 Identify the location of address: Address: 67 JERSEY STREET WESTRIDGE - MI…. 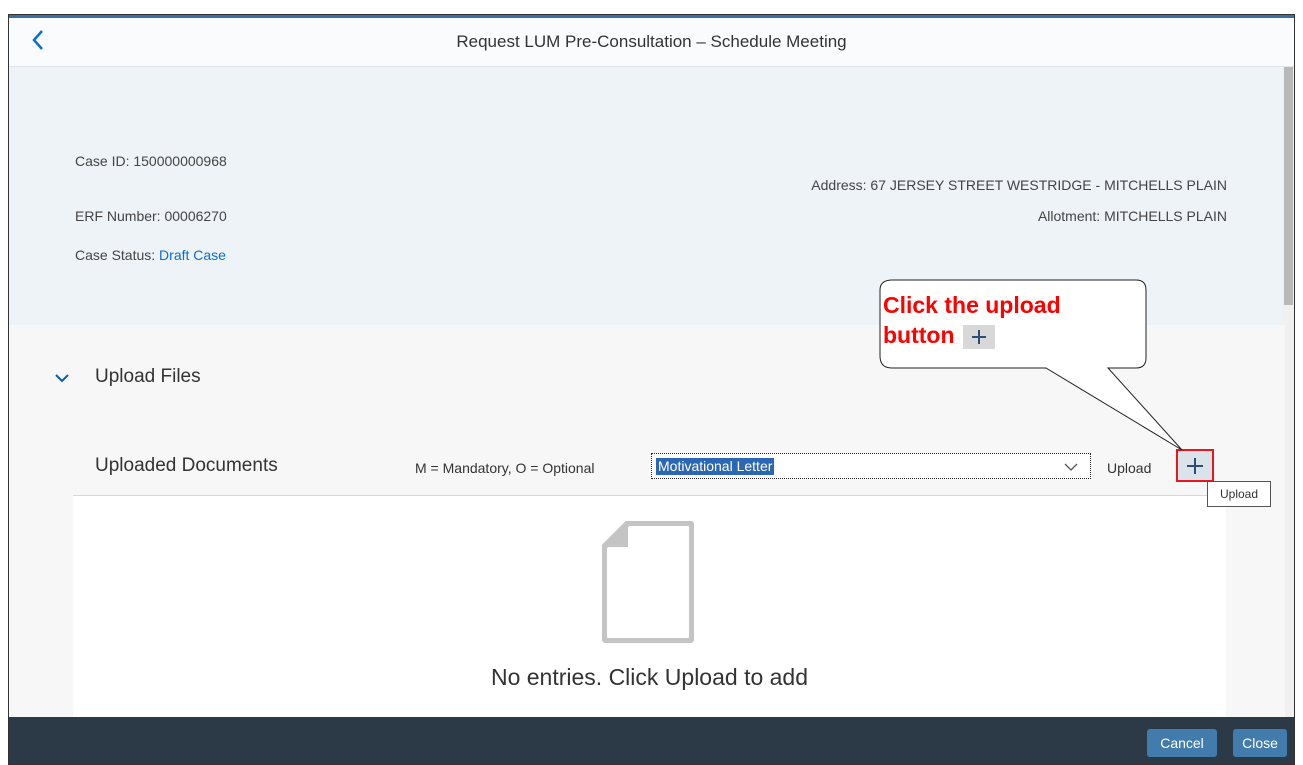
(1019, 185).